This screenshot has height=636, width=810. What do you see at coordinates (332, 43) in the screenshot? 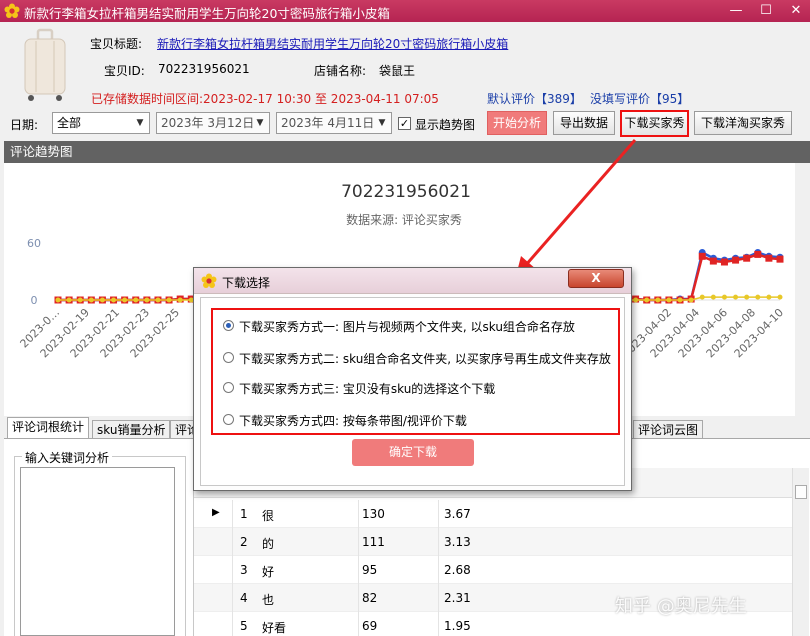
I see `product-title-link: 新款行李箱女拉杆箱男结实耐用学生万向轮20寸密码旅行箱小皮箱` at bounding box center [332, 43].